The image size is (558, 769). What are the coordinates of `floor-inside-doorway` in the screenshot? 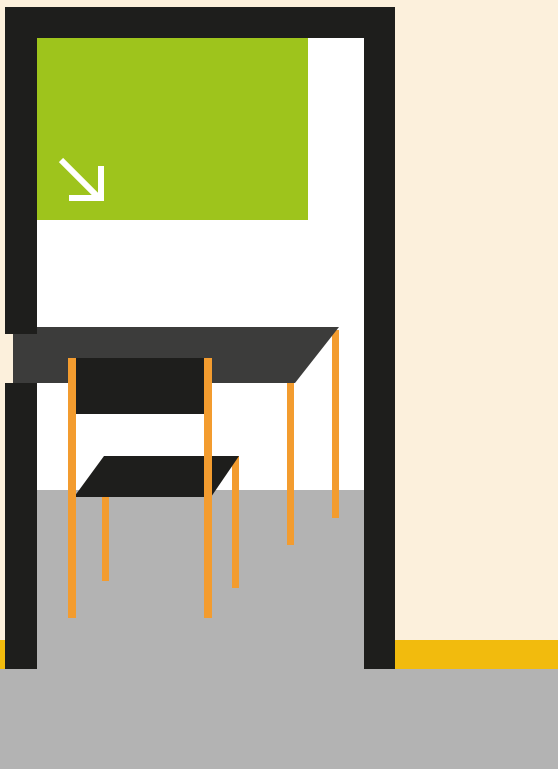 It's located at (200, 580).